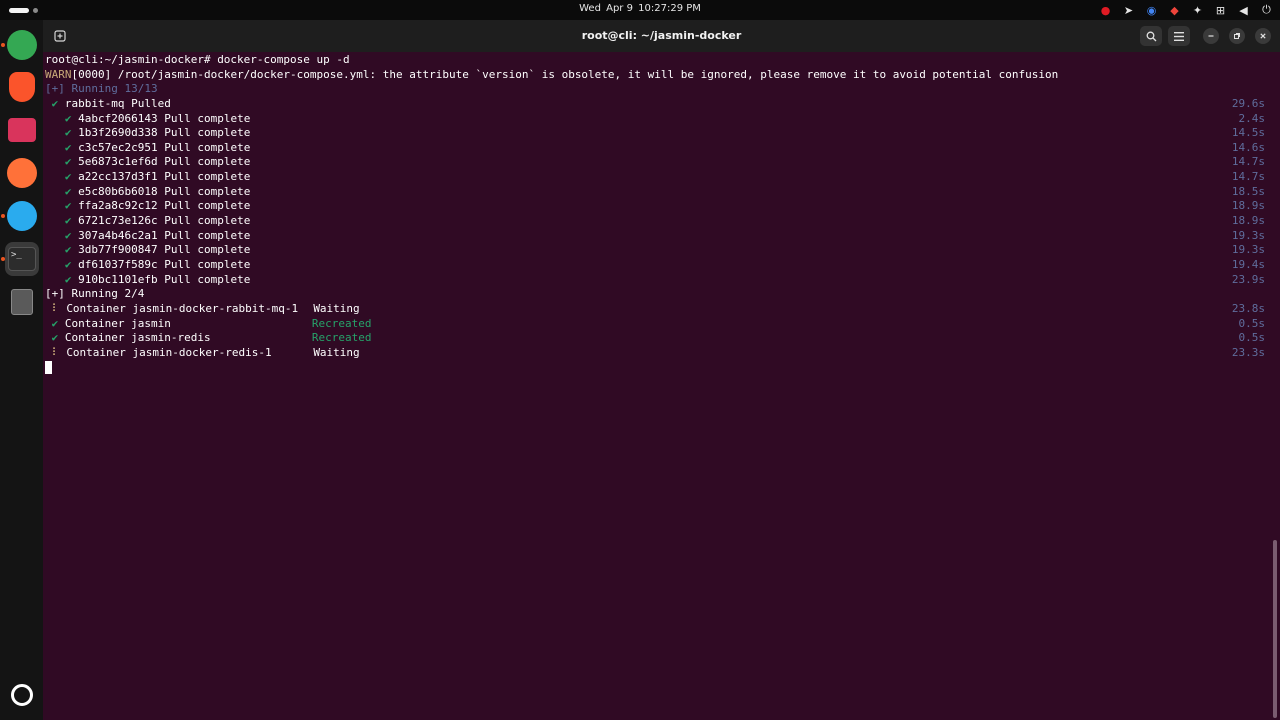  What do you see at coordinates (118, 221) in the screenshot?
I see `layer-id: 6721c73e126c` at bounding box center [118, 221].